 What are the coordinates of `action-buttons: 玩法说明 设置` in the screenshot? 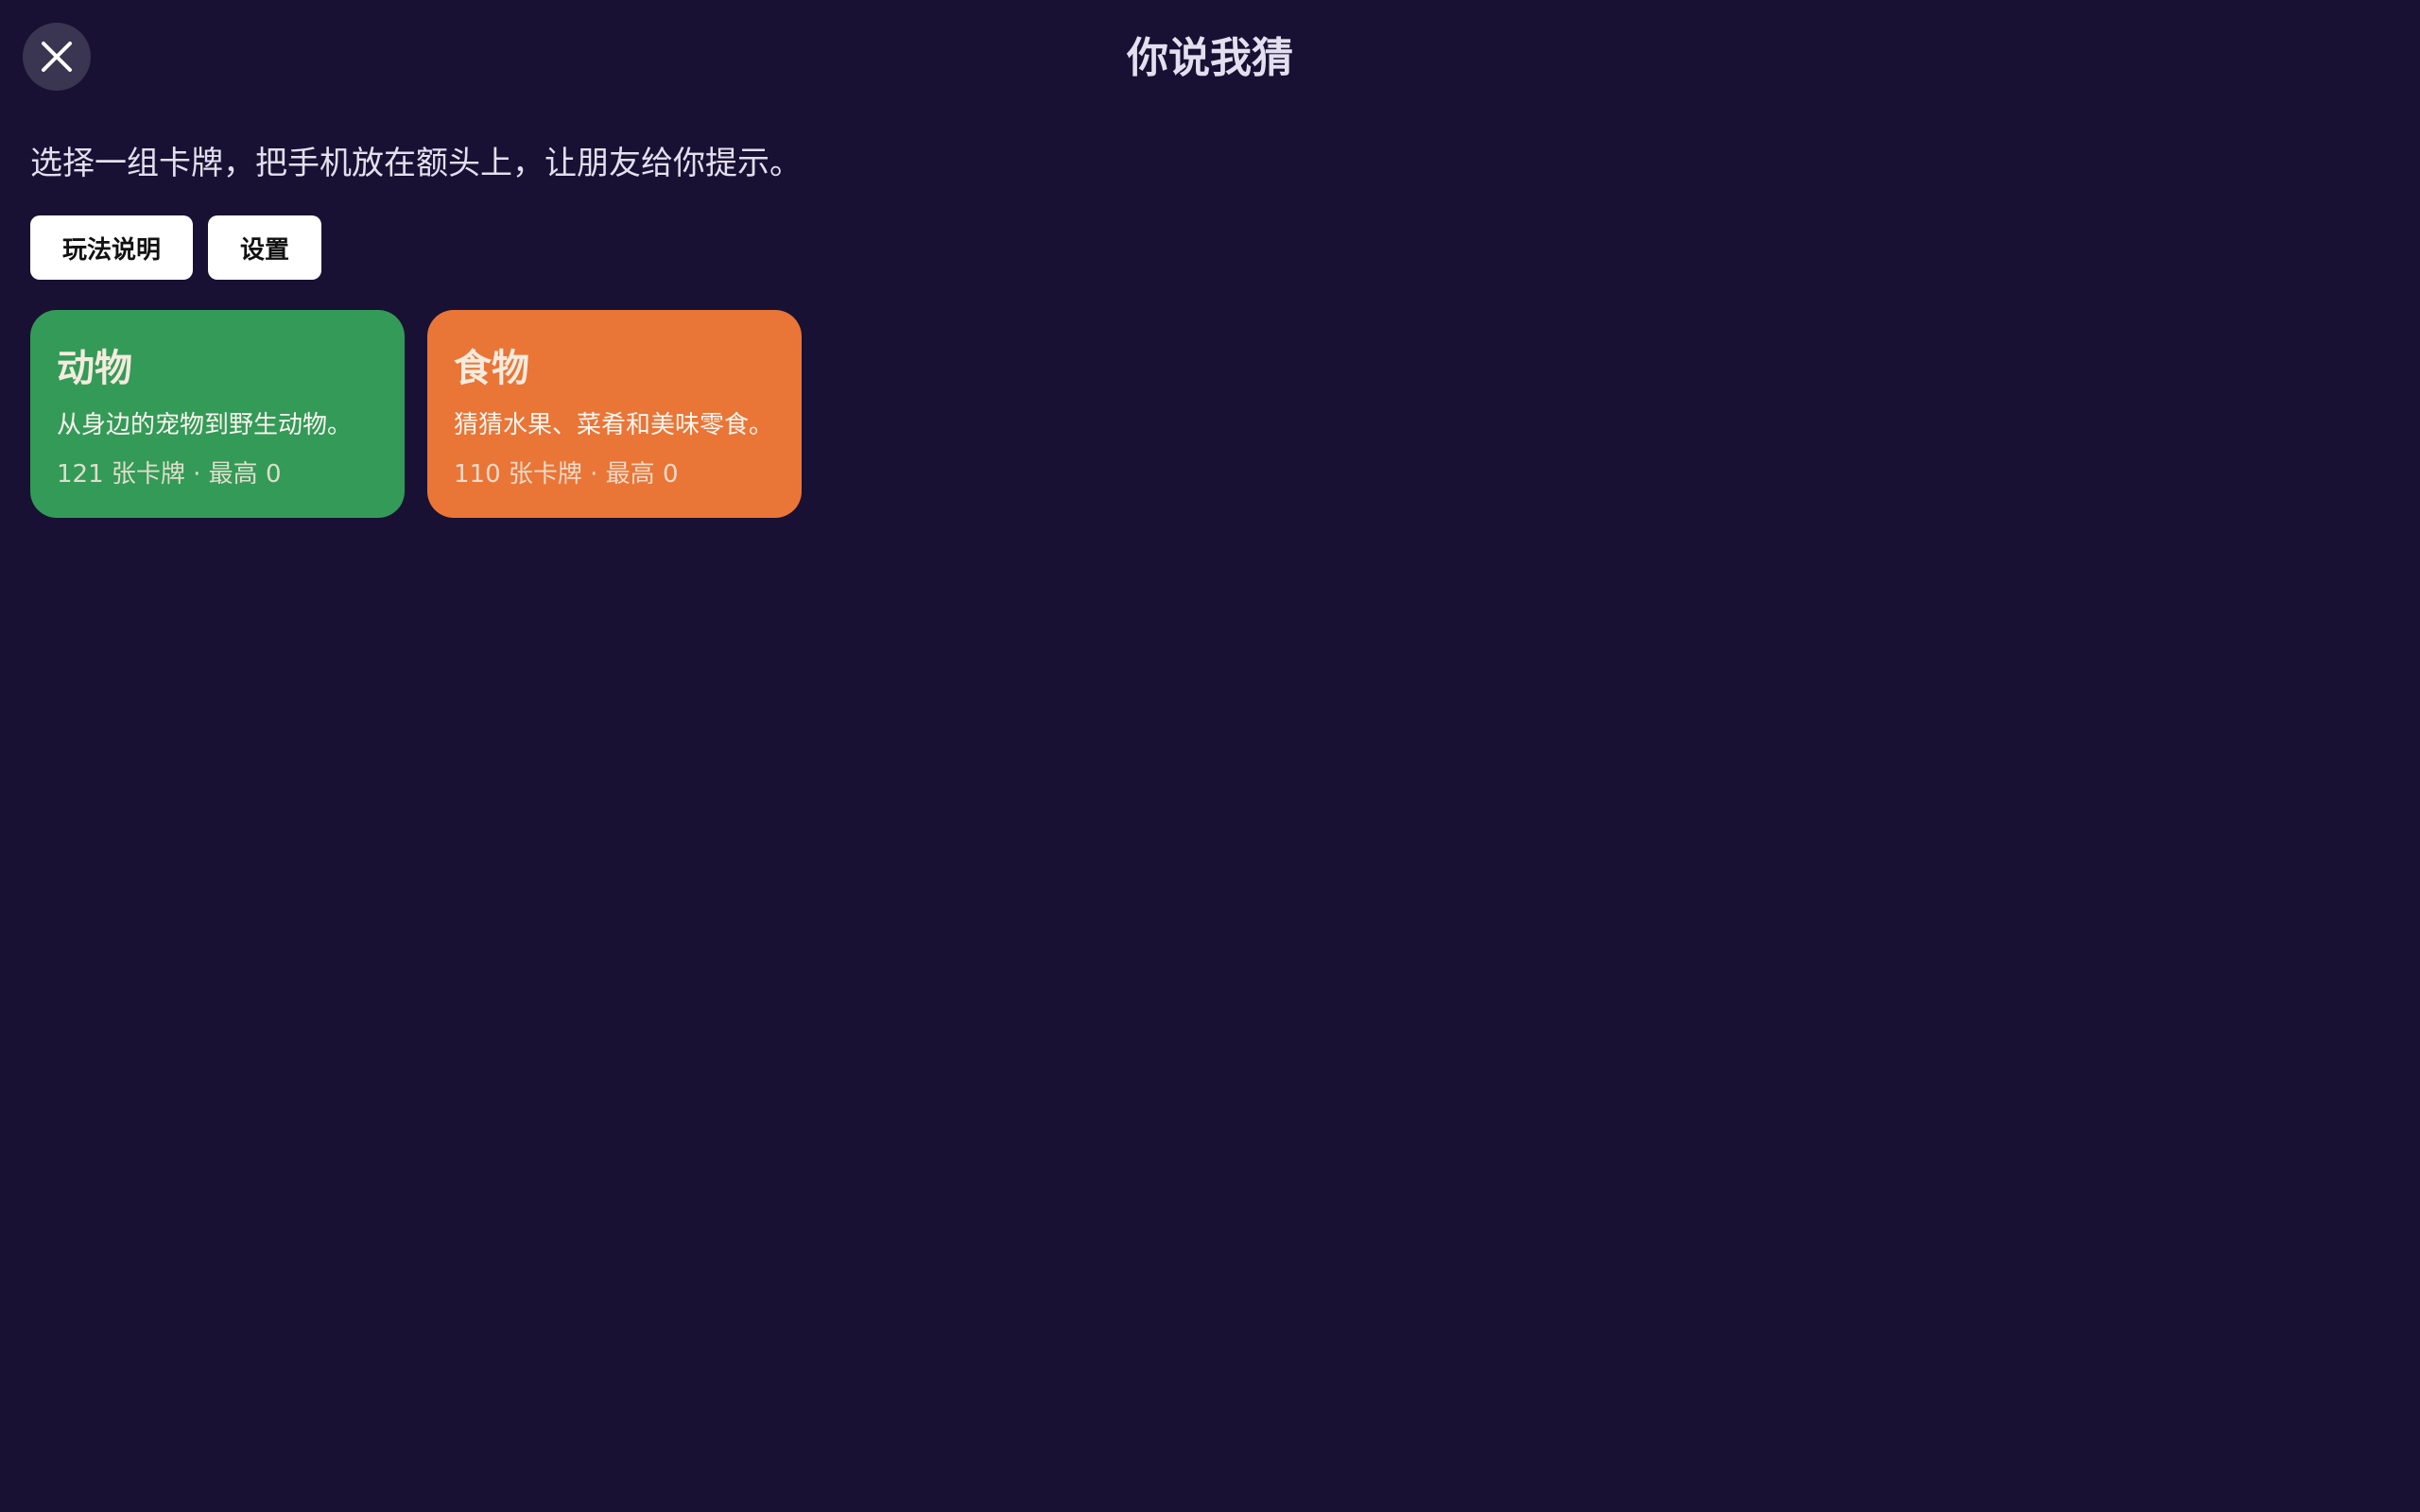 It's located at (176, 247).